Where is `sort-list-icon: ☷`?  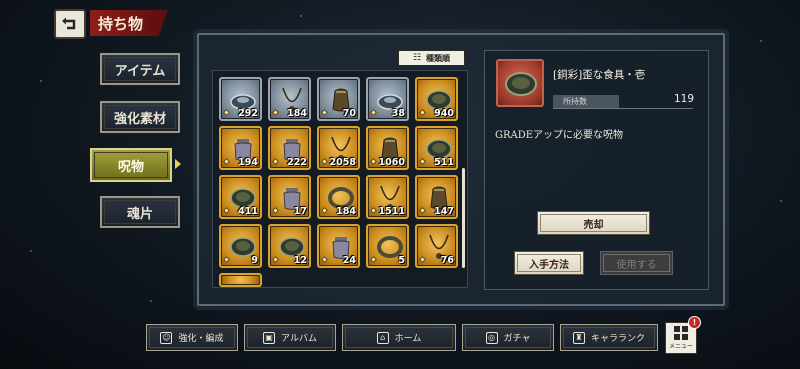 sort-list-icon: ☷ is located at coordinates (417, 58).